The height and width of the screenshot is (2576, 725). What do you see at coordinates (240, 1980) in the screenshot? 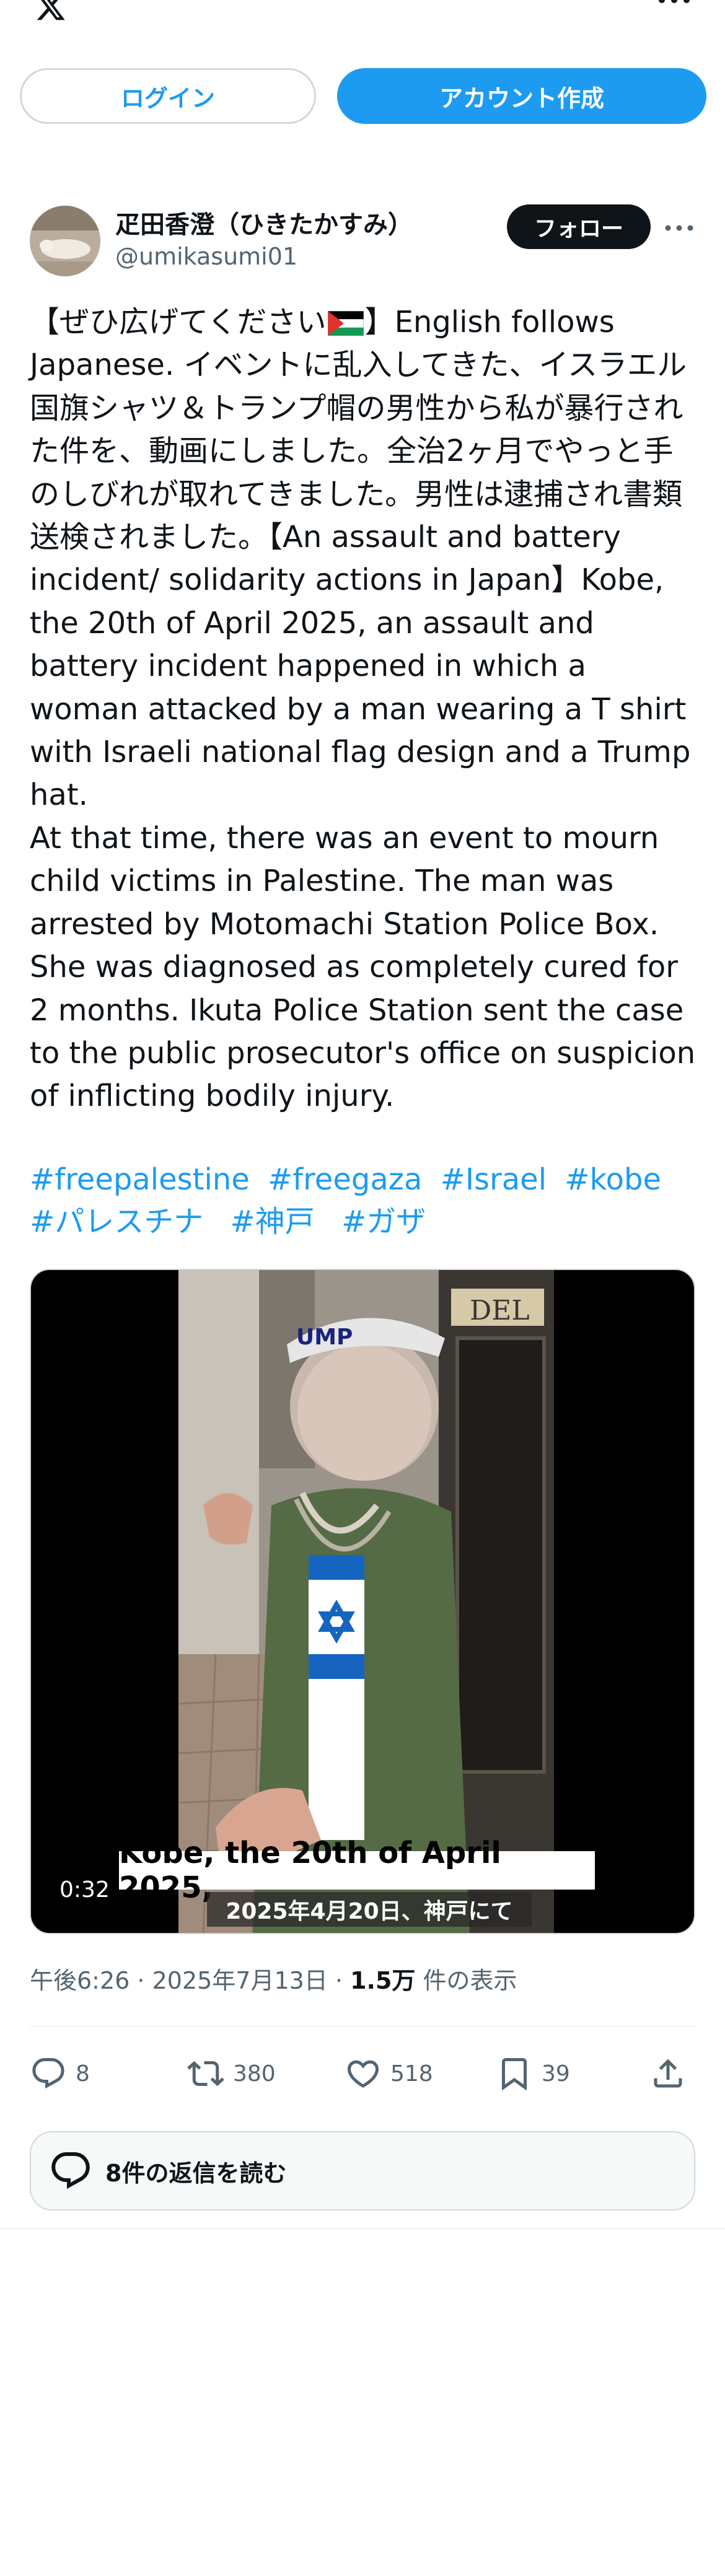
I see `tweet-date: 2025年7月13日` at bounding box center [240, 1980].